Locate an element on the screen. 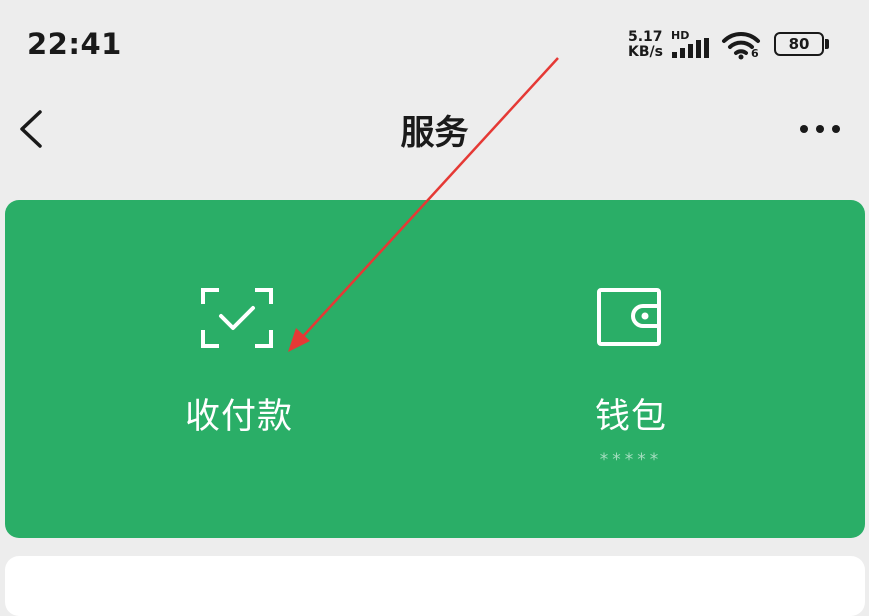  more-button is located at coordinates (820, 129).